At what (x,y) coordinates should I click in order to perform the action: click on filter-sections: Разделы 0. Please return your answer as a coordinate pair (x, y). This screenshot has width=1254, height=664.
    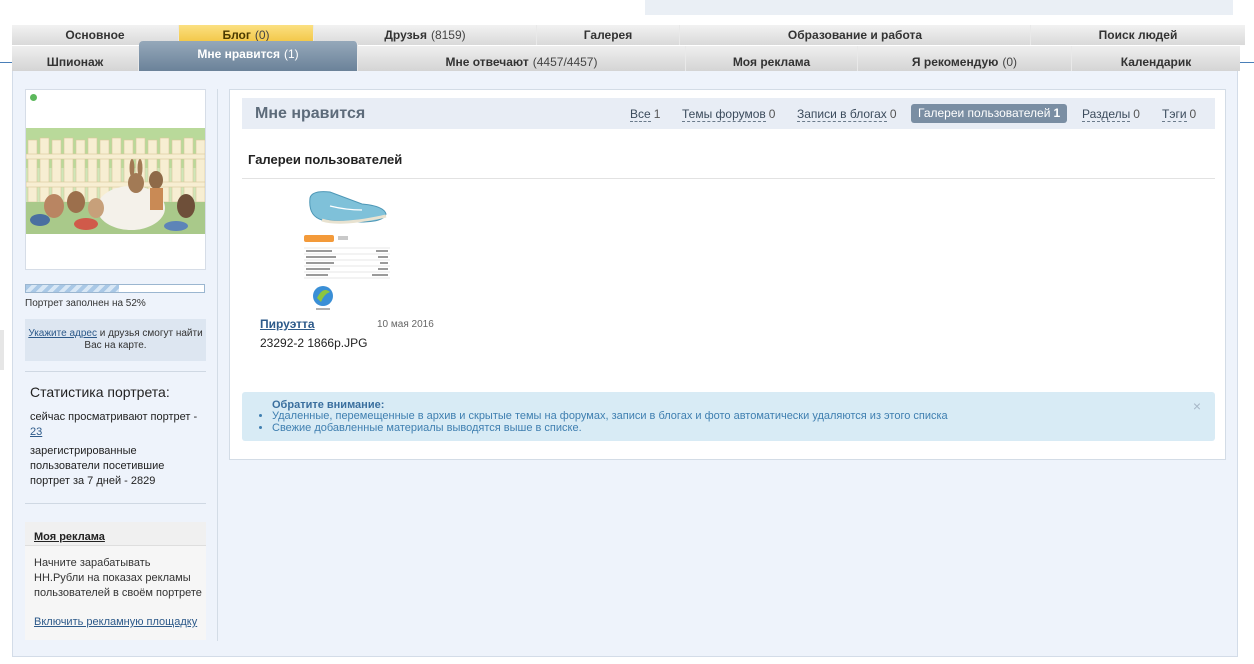
    Looking at the image, I should click on (1111, 114).